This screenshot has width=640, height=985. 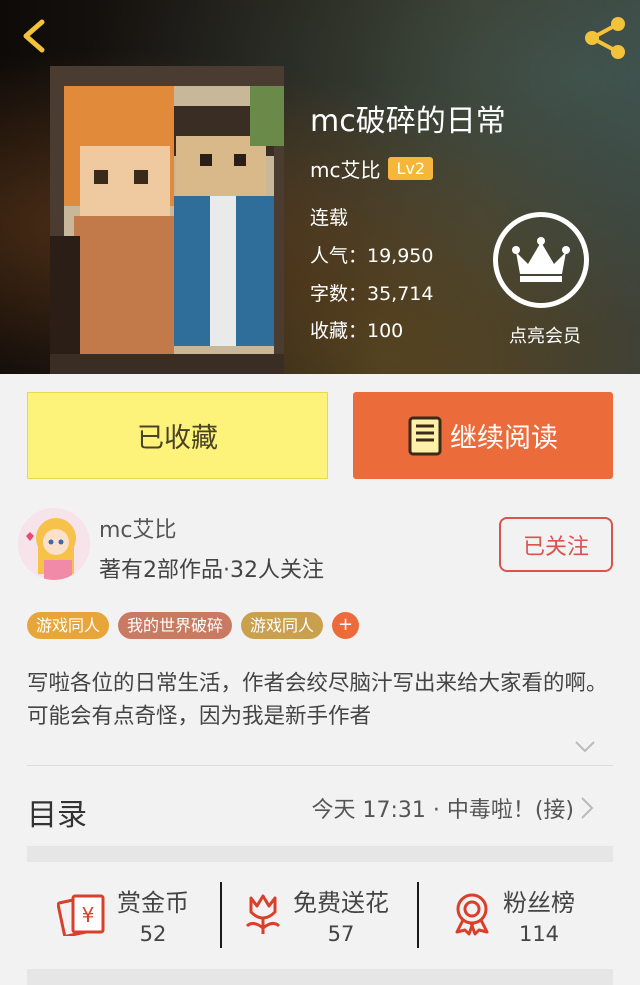 I want to click on member-button, so click(x=541, y=260).